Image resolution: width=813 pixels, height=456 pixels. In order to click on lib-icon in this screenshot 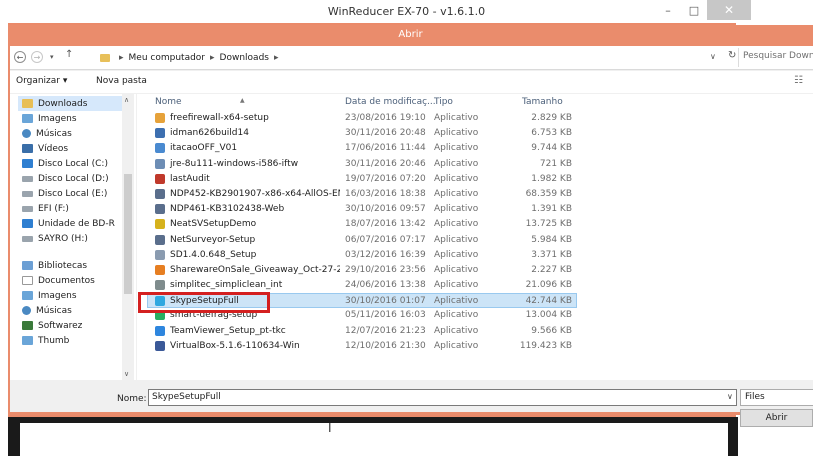, I will do `click(27, 265)`.